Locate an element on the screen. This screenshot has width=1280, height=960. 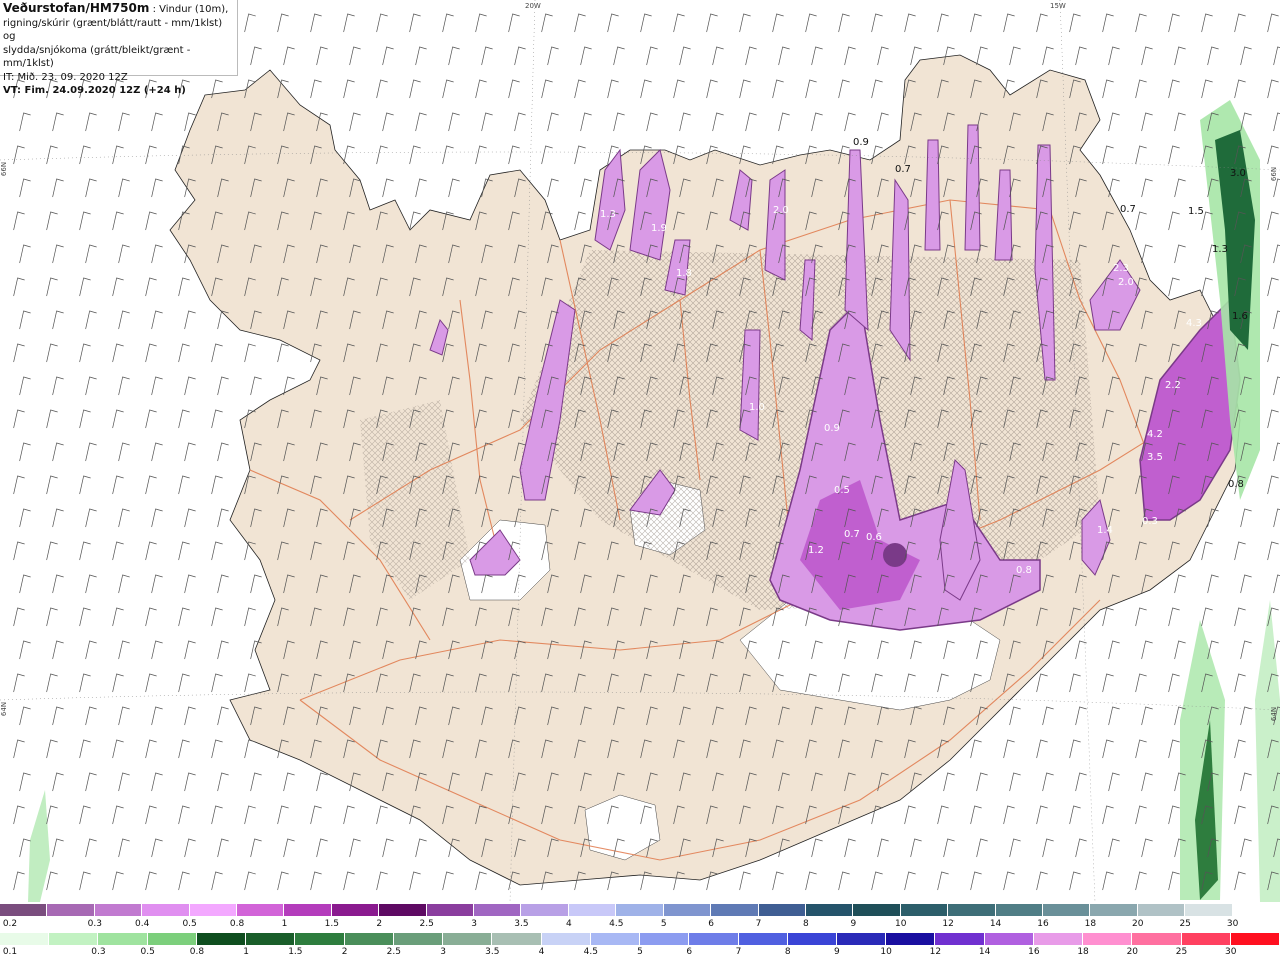
colorbar-tick-label: 2 is located at coordinates (344, 952).